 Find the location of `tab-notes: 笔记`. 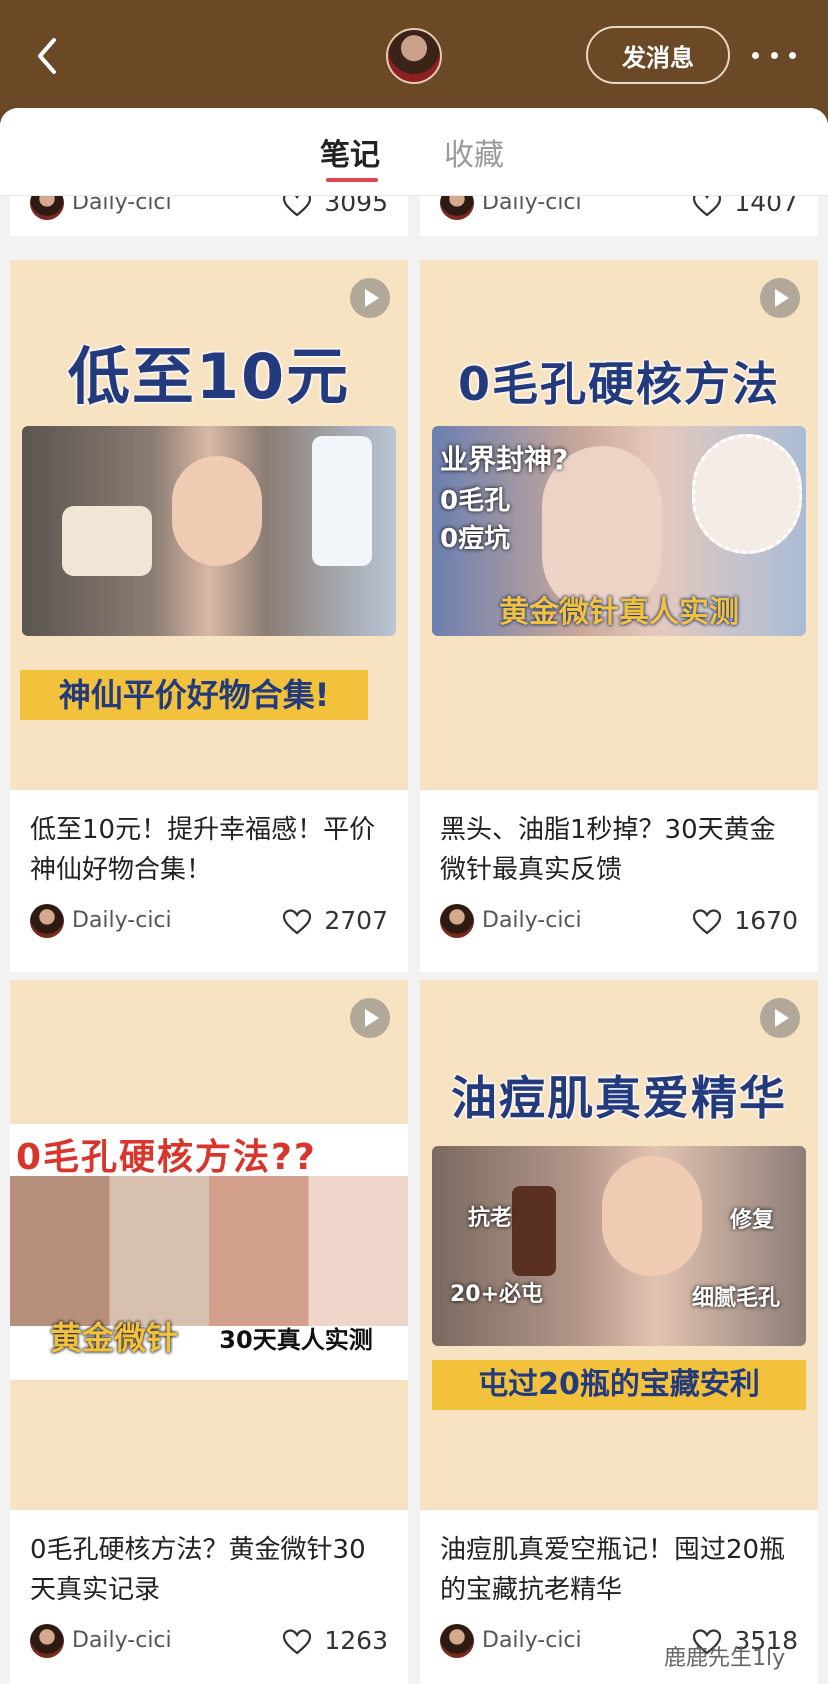

tab-notes: 笔记 is located at coordinates (350, 152).